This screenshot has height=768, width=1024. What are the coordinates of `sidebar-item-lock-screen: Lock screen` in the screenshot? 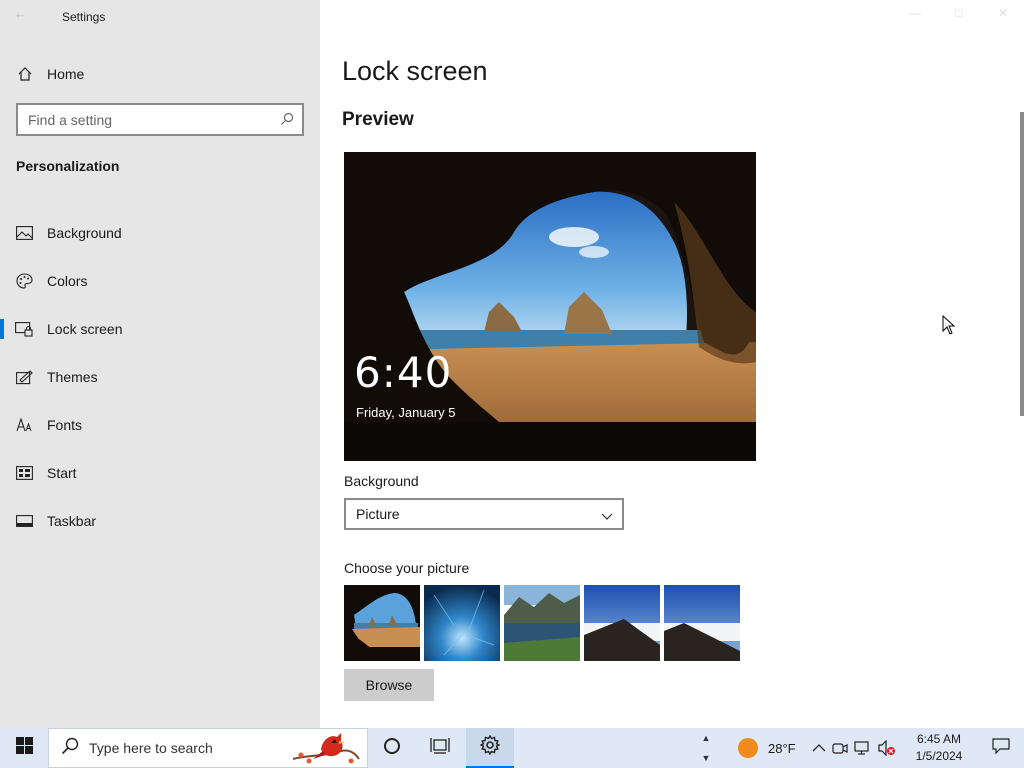 It's located at (160, 329).